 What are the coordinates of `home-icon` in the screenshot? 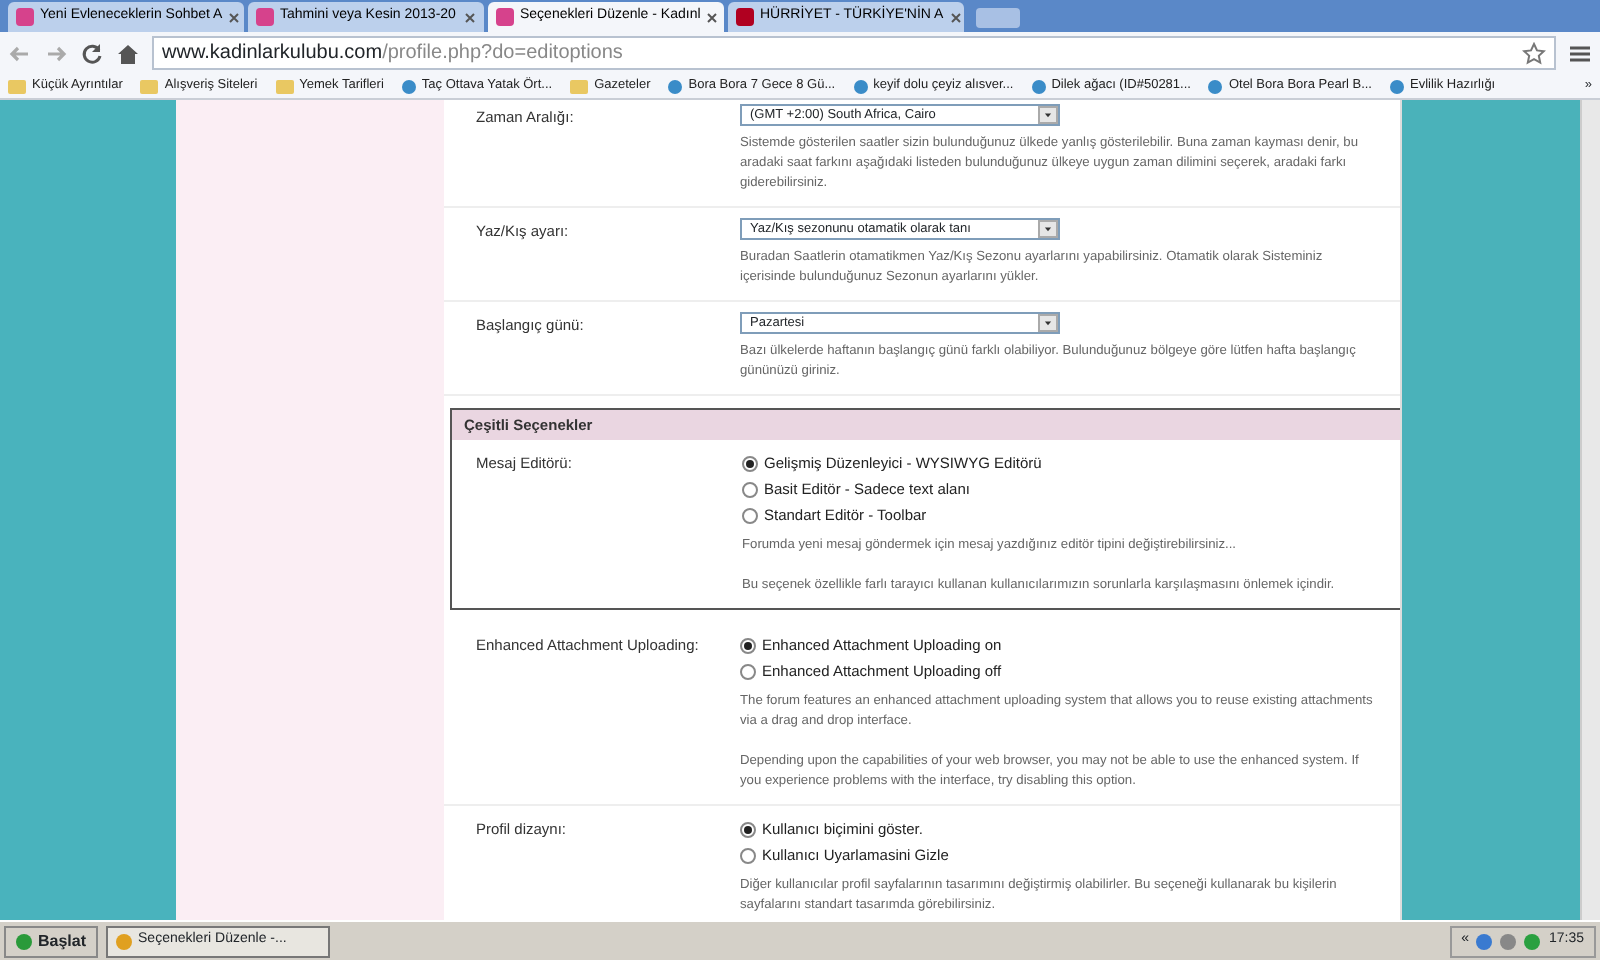 It's located at (128, 53).